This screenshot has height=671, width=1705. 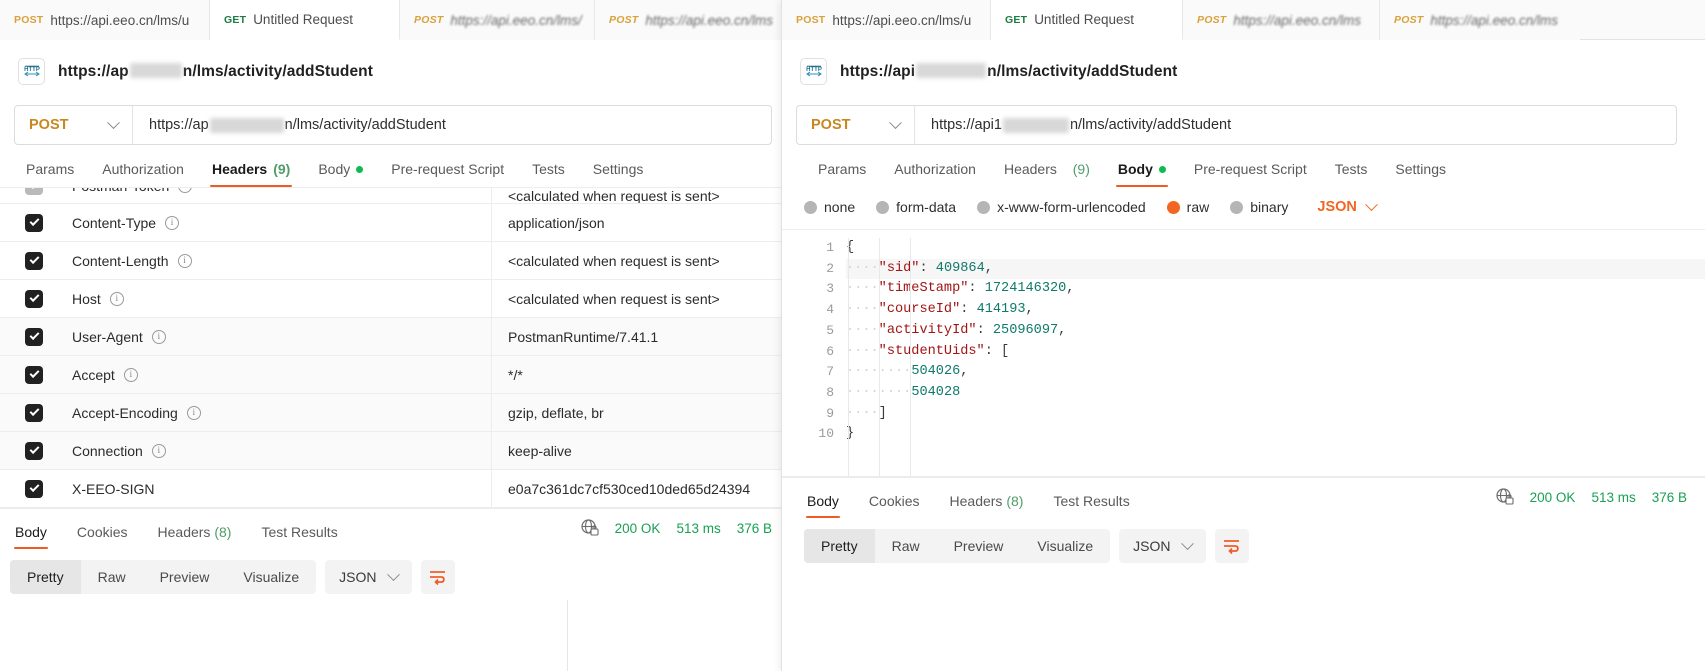 I want to click on code-line: {, so click(x=1275, y=248).